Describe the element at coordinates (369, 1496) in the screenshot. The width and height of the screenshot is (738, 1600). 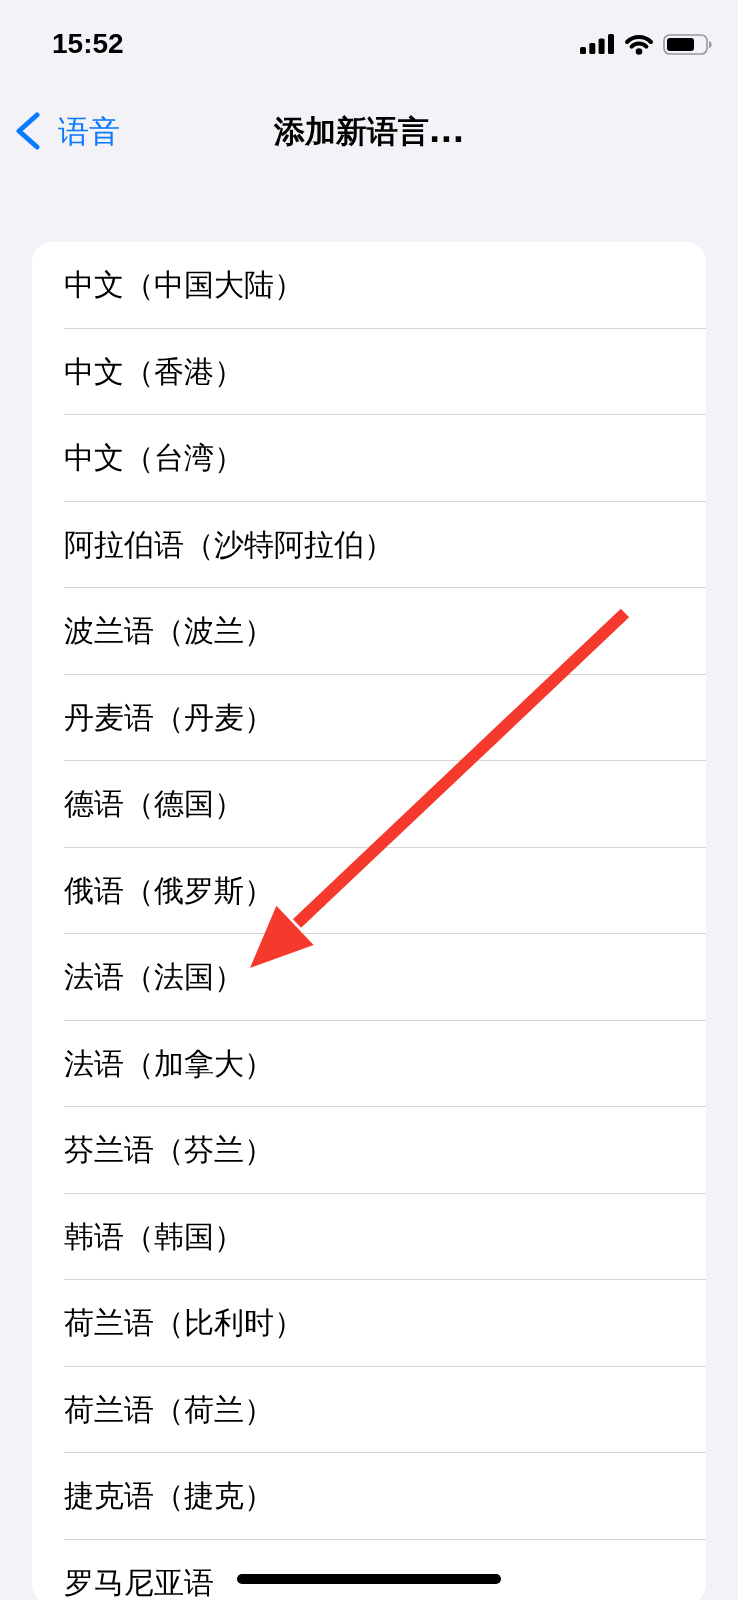
I see `language-option: 捷克语（捷克）` at that location.